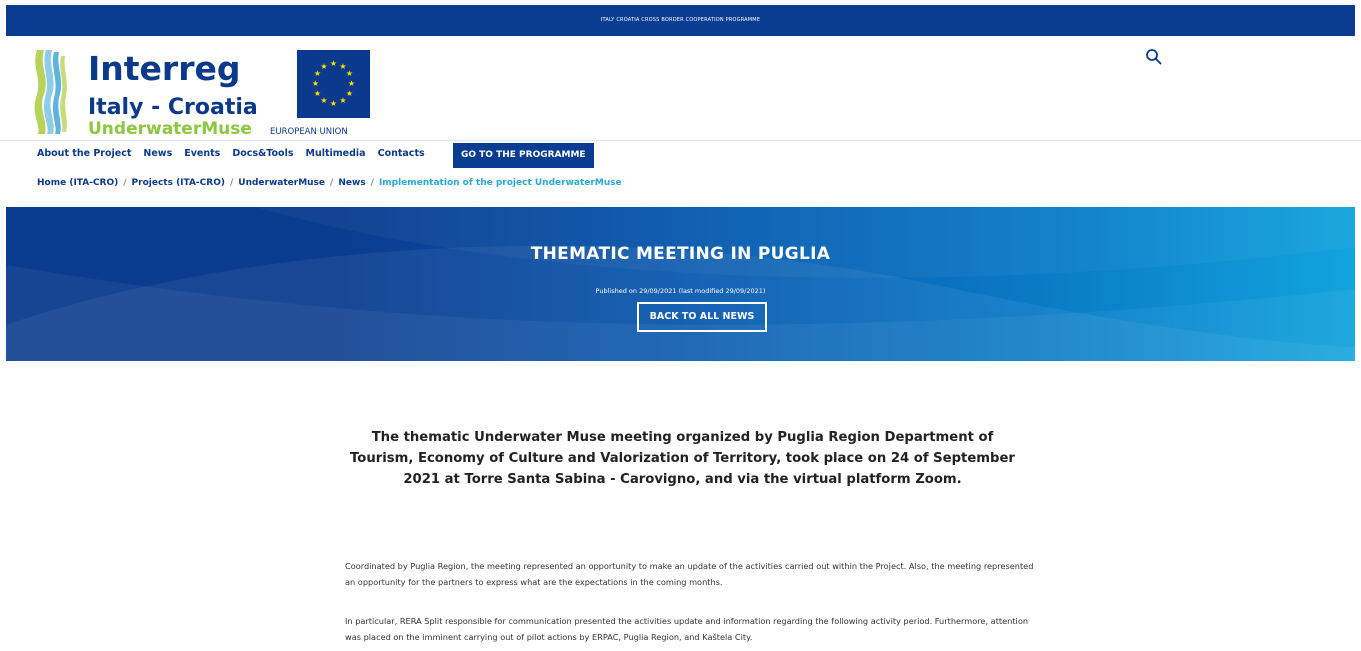  Describe the element at coordinates (523, 155) in the screenshot. I see `go-to-programme-button: GO TO THE PROGRAMME` at that location.